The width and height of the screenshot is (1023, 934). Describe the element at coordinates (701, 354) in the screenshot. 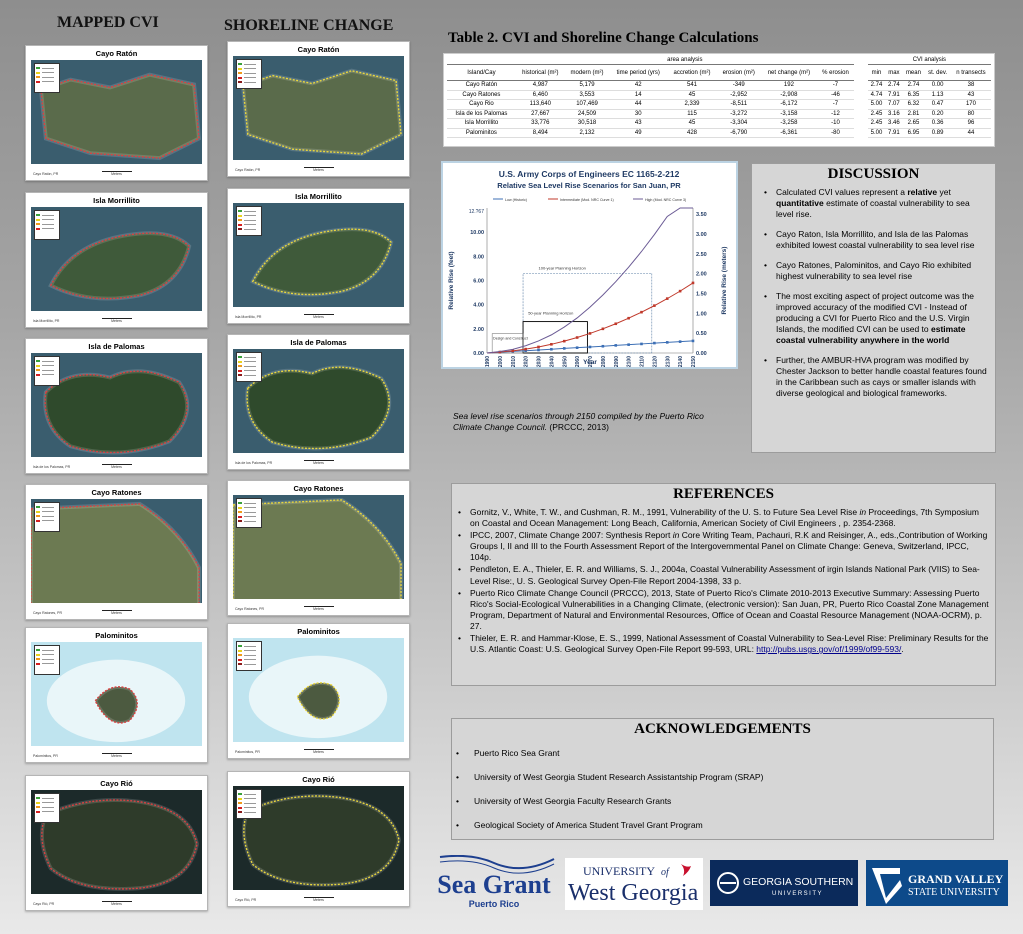

I see `y-right-tick-label: 0.00` at that location.